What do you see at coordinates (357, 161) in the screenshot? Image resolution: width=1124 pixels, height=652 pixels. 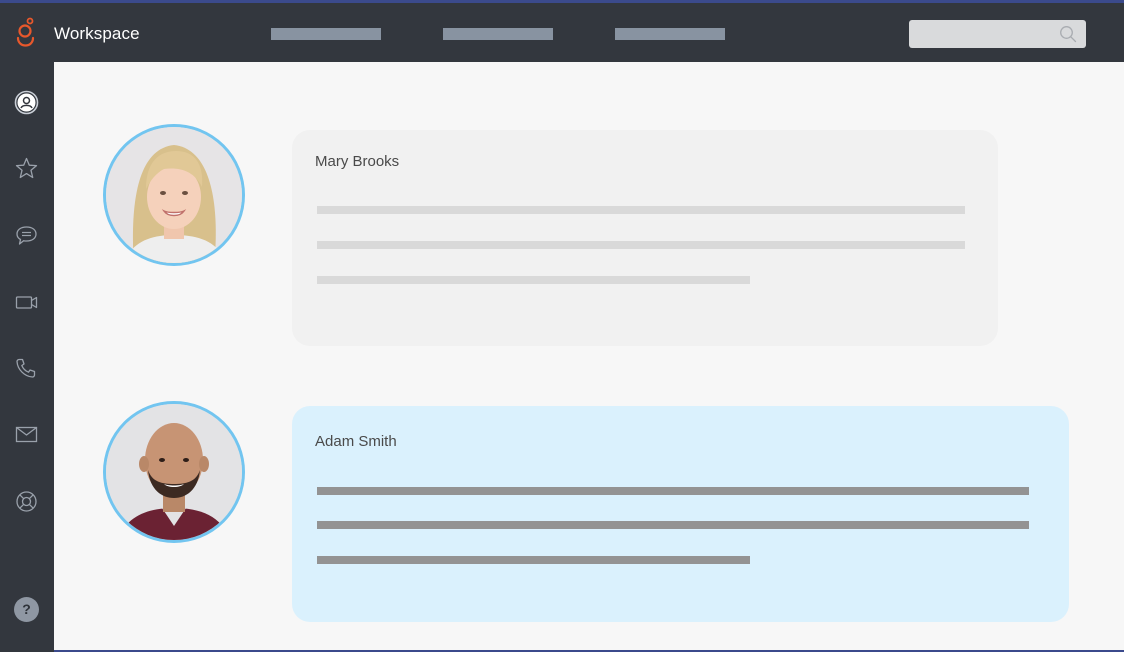 I see `sender-name: Mary Brooks` at bounding box center [357, 161].